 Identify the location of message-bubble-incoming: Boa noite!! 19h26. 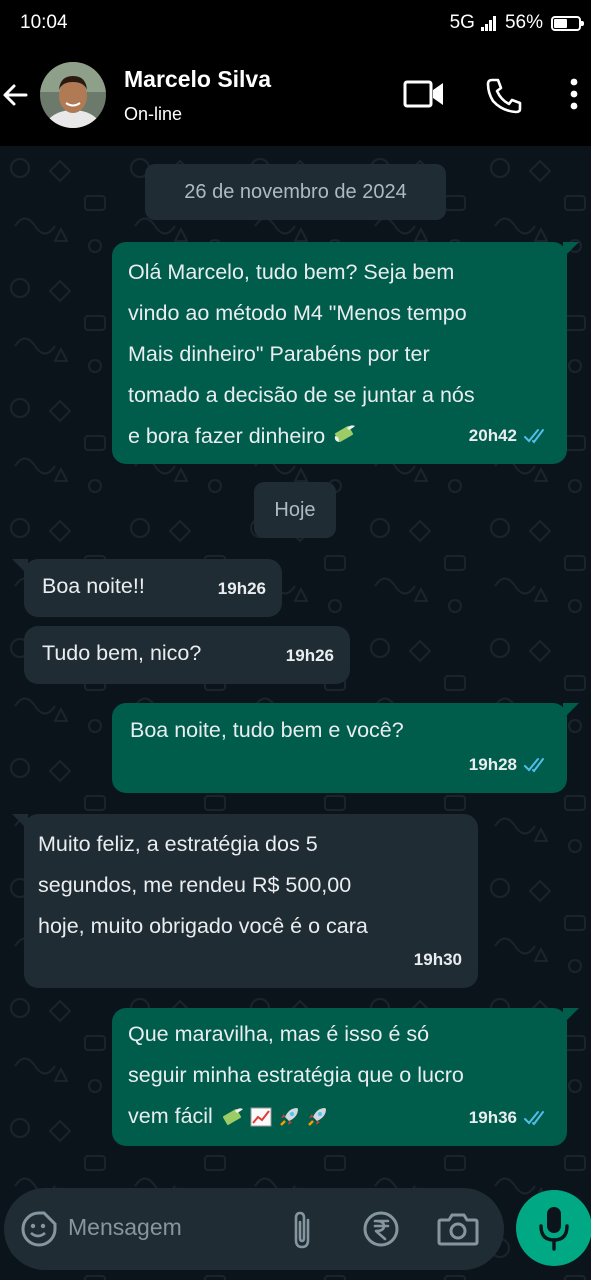
(147, 588).